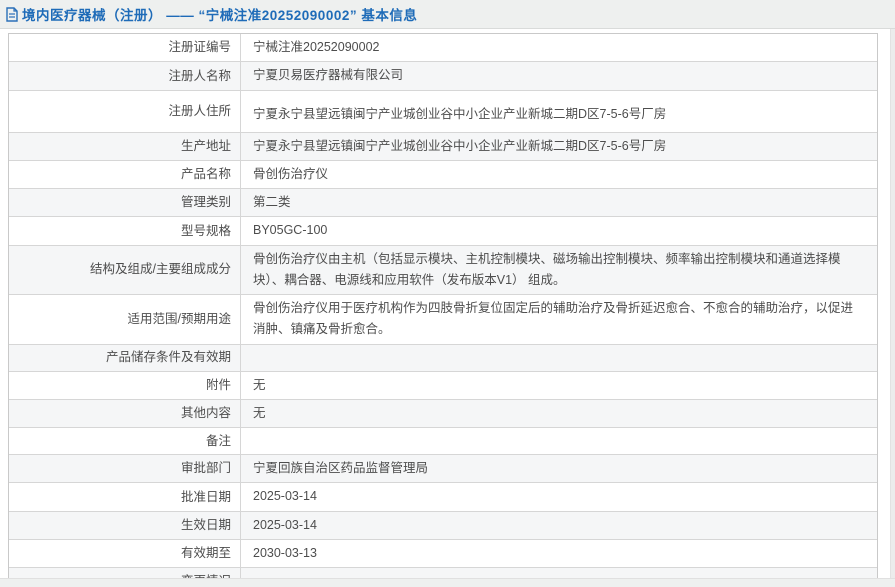 This screenshot has width=895, height=587. Describe the element at coordinates (125, 441) in the screenshot. I see `row-label: 备注` at that location.